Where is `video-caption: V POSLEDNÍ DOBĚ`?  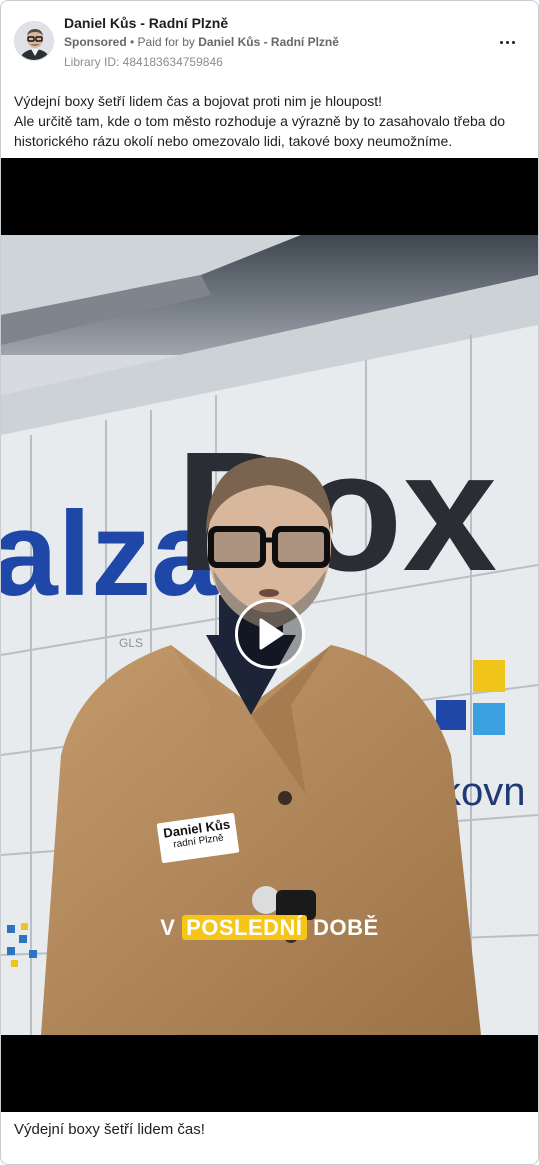 video-caption: V POSLEDNÍ DOBĚ is located at coordinates (269, 928).